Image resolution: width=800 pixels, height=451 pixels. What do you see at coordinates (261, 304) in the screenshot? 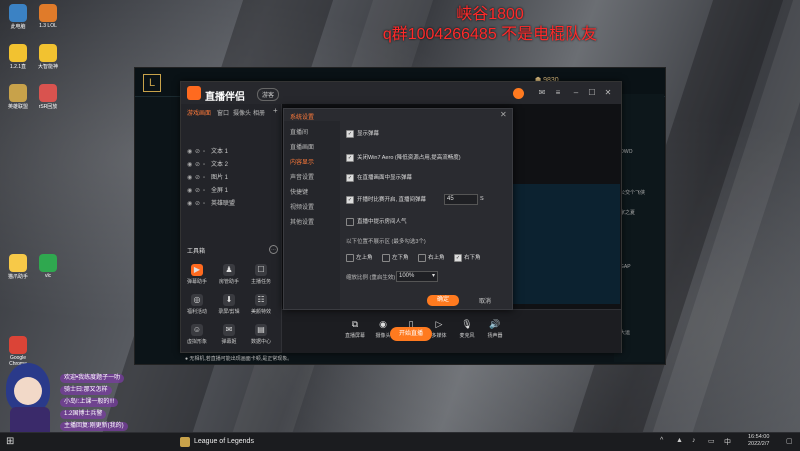
I see `tool-item: ☷ 美颜特效` at bounding box center [261, 304].